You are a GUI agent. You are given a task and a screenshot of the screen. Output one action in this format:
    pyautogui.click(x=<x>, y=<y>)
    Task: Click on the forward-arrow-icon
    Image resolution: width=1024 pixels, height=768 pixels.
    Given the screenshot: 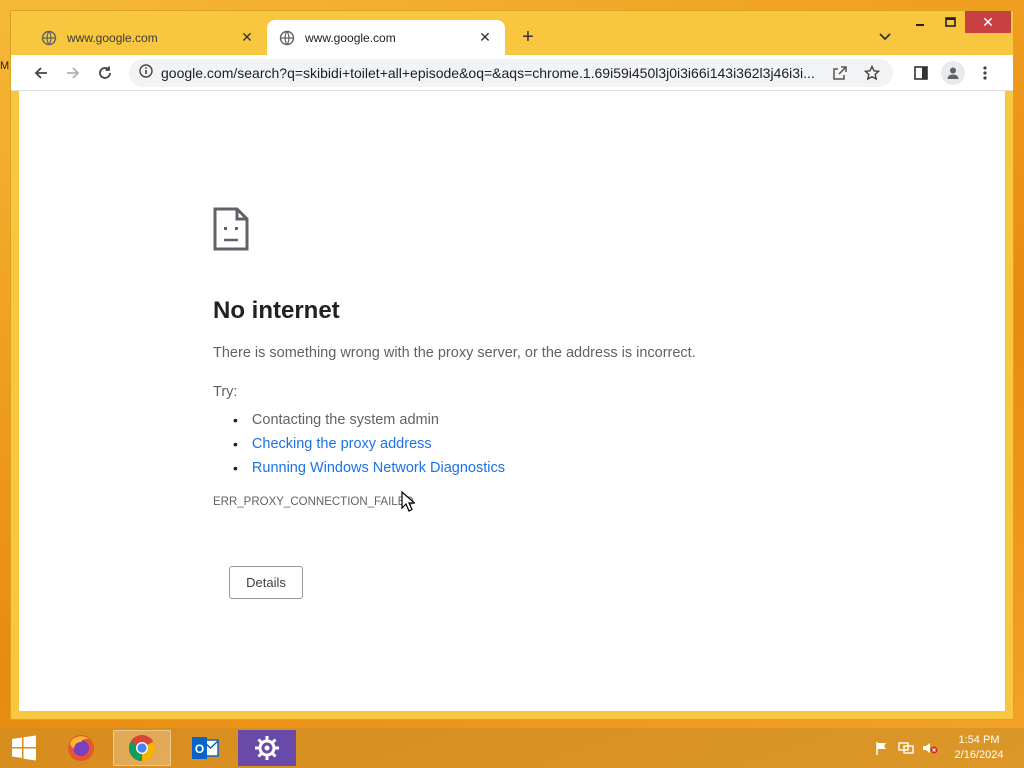 What is the action you would take?
    pyautogui.click(x=73, y=73)
    